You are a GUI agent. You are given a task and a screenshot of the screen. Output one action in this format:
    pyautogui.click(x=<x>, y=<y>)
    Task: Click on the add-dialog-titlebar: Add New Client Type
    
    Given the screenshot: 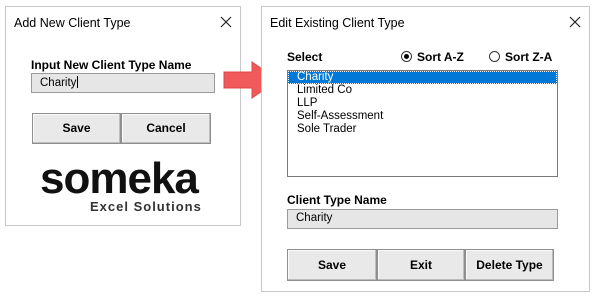 What is the action you would take?
    pyautogui.click(x=123, y=23)
    